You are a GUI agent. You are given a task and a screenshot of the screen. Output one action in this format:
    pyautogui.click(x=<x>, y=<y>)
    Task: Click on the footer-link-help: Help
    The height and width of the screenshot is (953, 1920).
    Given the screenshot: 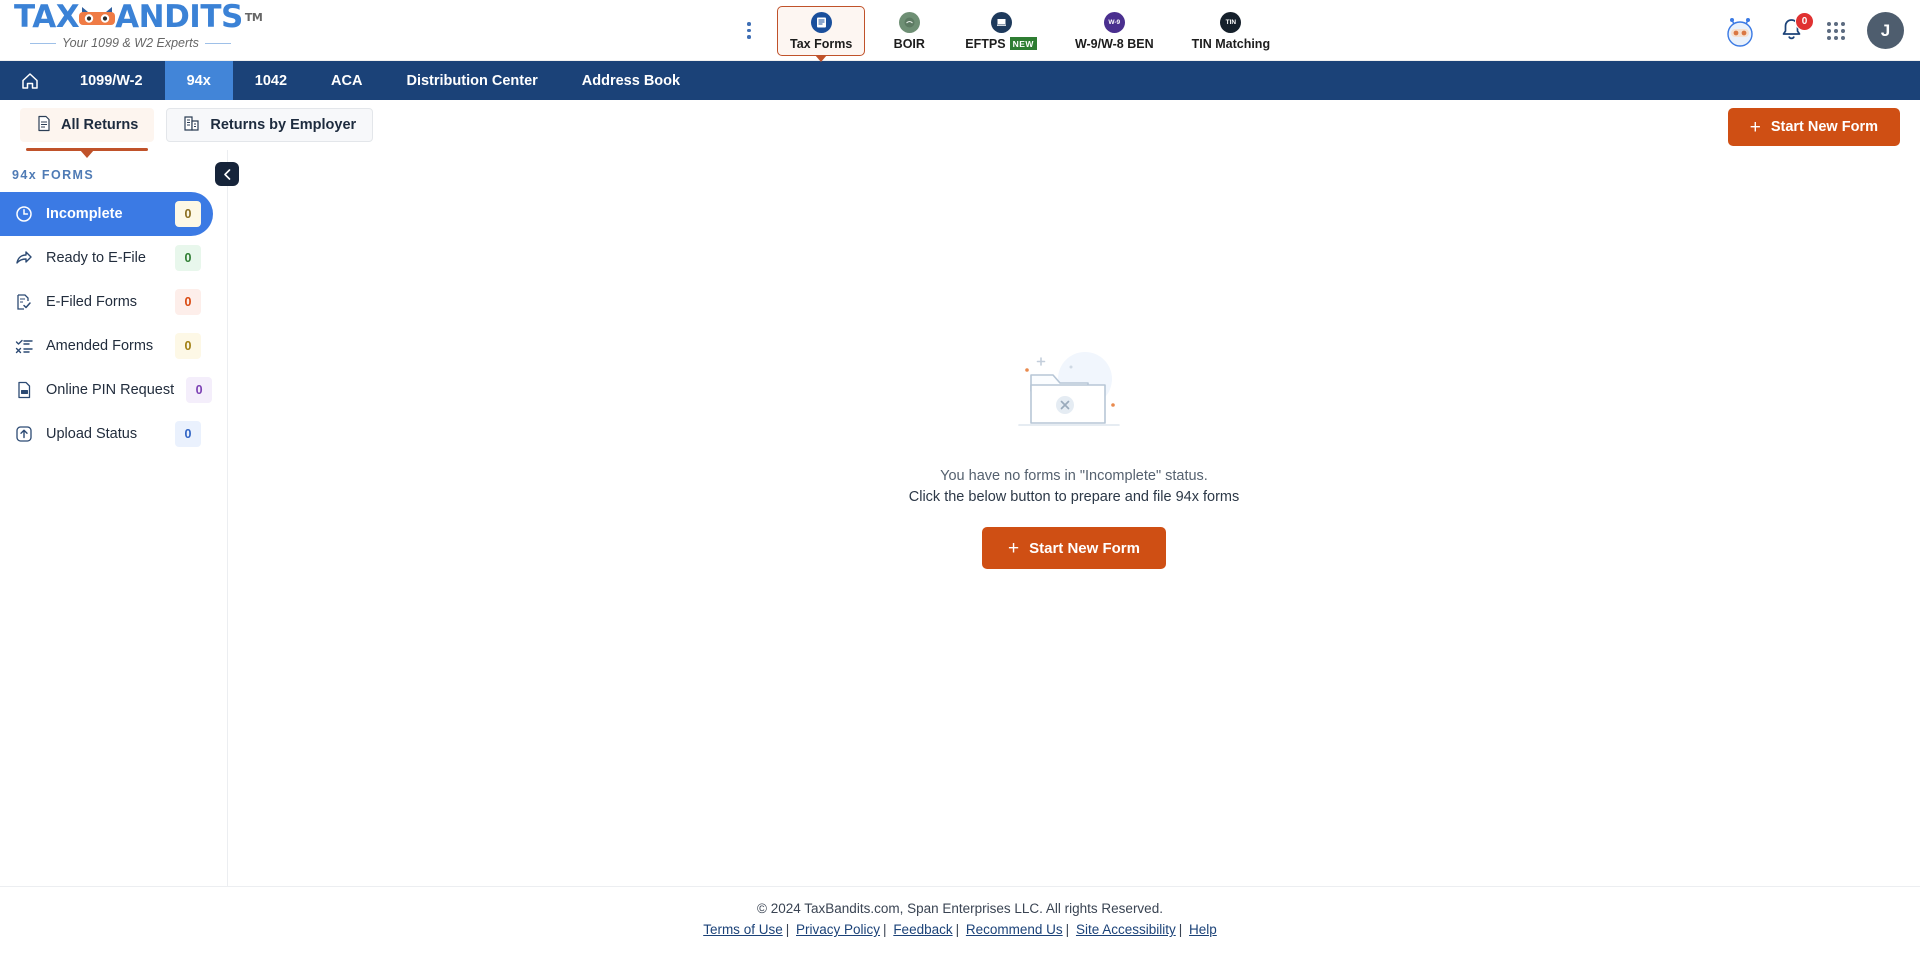 What is the action you would take?
    pyautogui.click(x=1203, y=929)
    